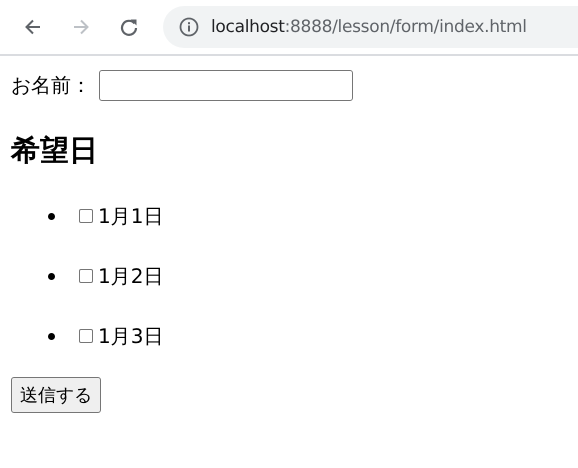 The width and height of the screenshot is (578, 468). What do you see at coordinates (129, 27) in the screenshot?
I see `reload-icon` at bounding box center [129, 27].